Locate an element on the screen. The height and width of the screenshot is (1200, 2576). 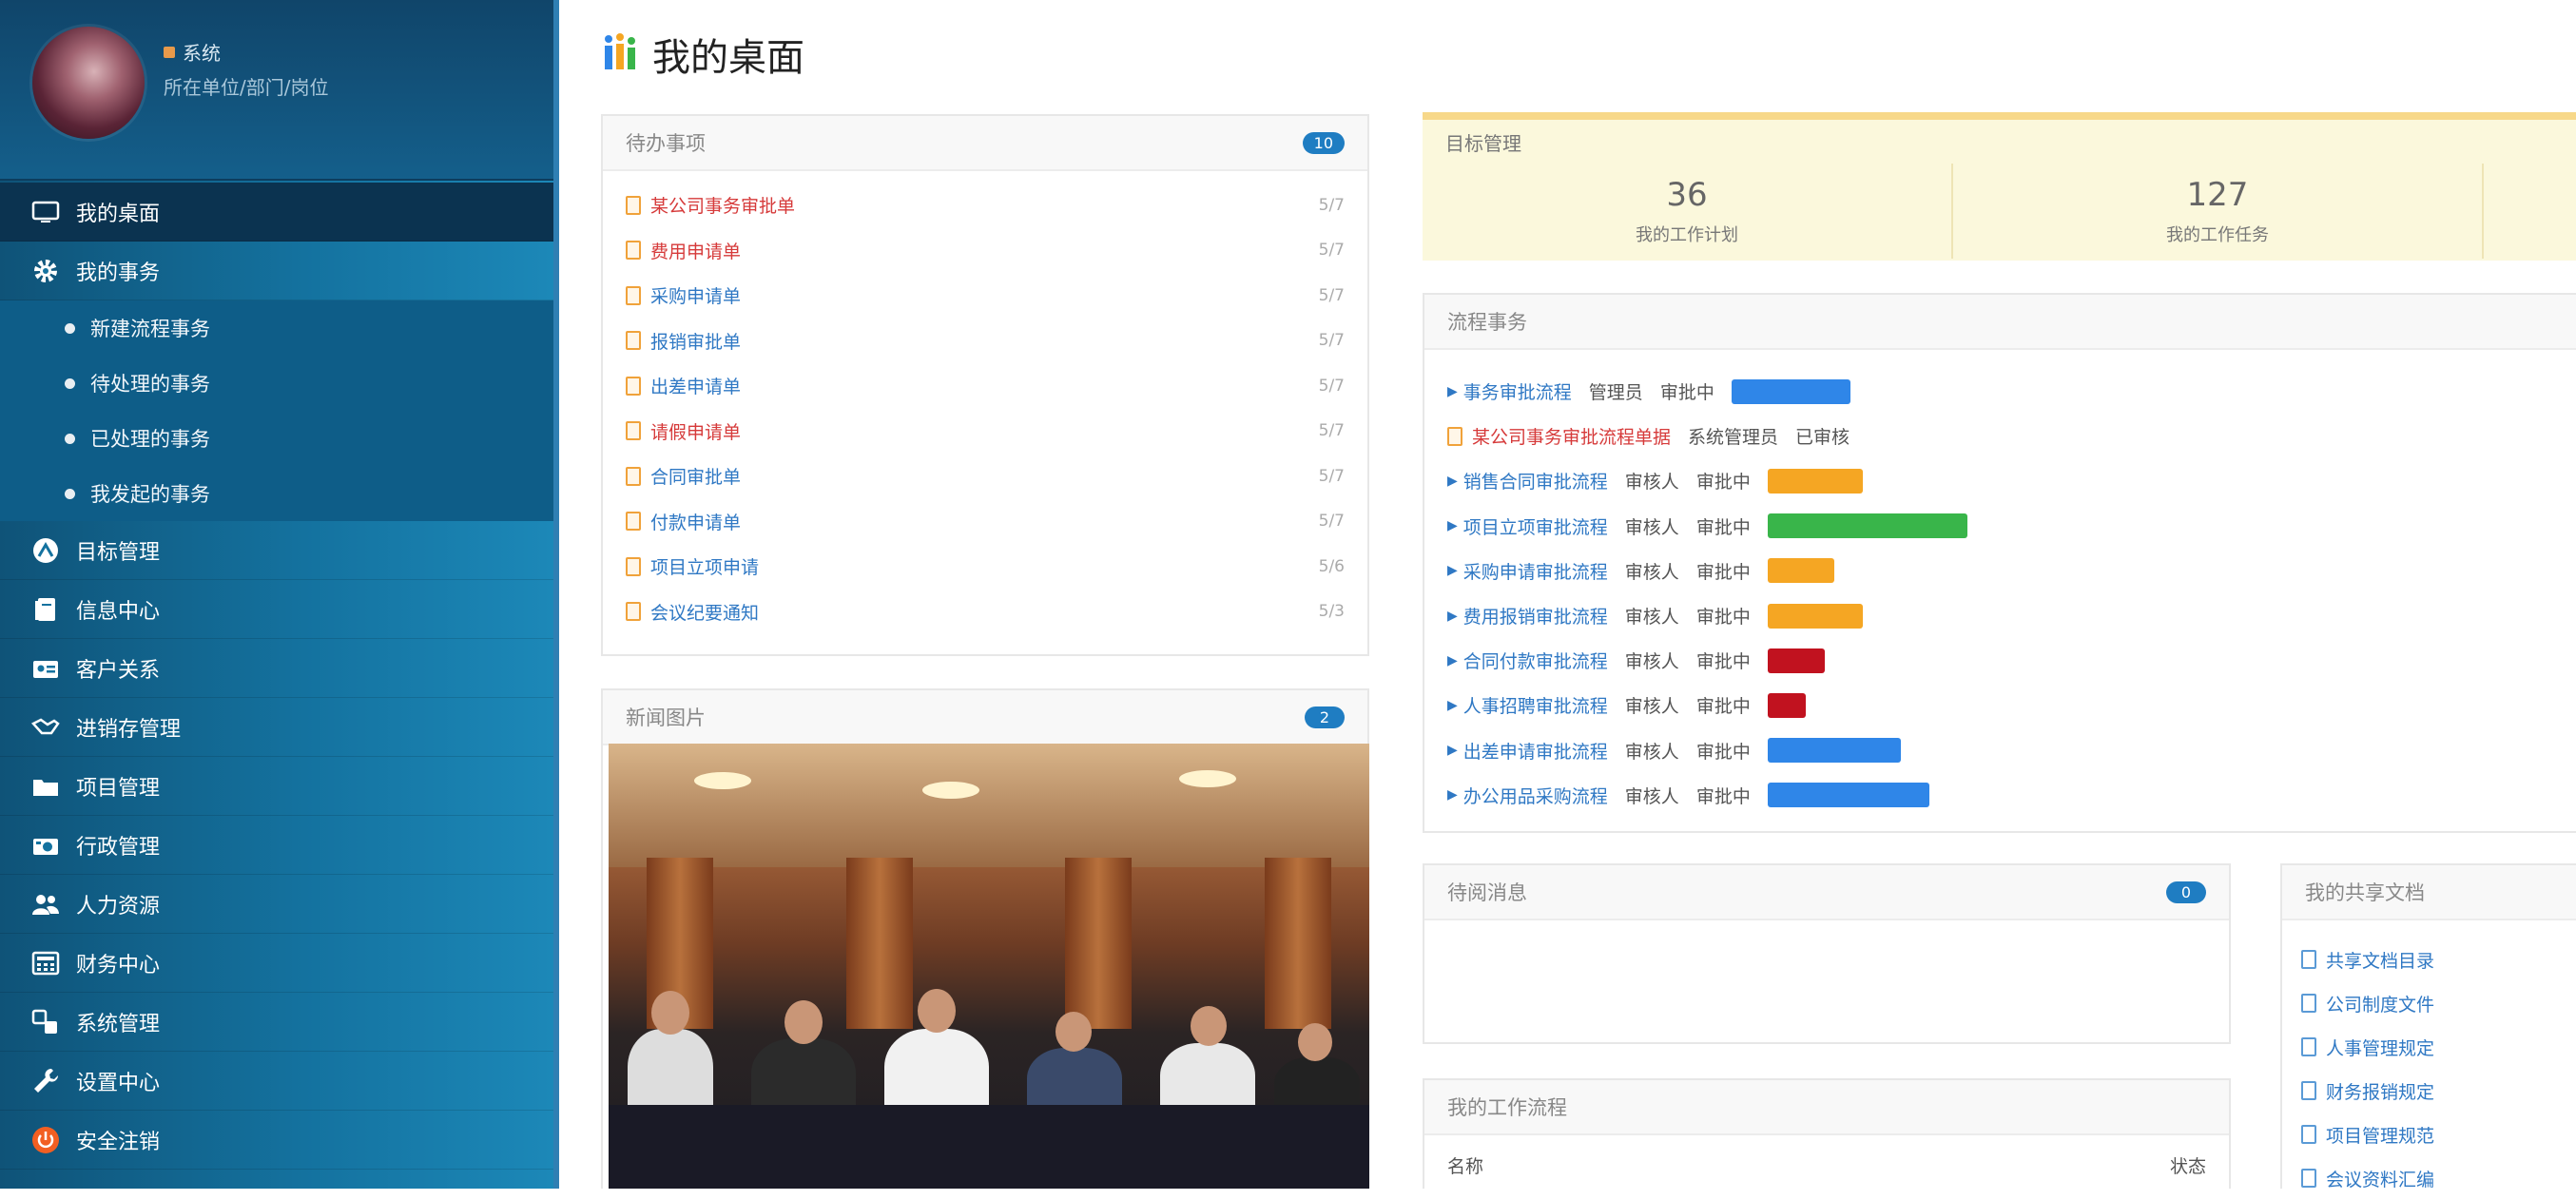
process-row: ▶ 人事招聘审批流程 审核人 审批中 is located at coordinates (2000, 705).